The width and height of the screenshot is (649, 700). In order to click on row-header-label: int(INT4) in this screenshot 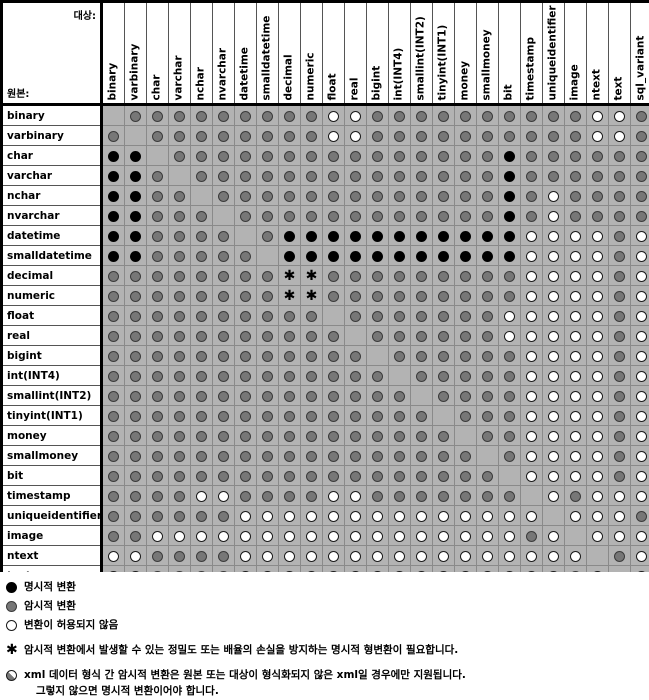, I will do `click(53, 375)`.